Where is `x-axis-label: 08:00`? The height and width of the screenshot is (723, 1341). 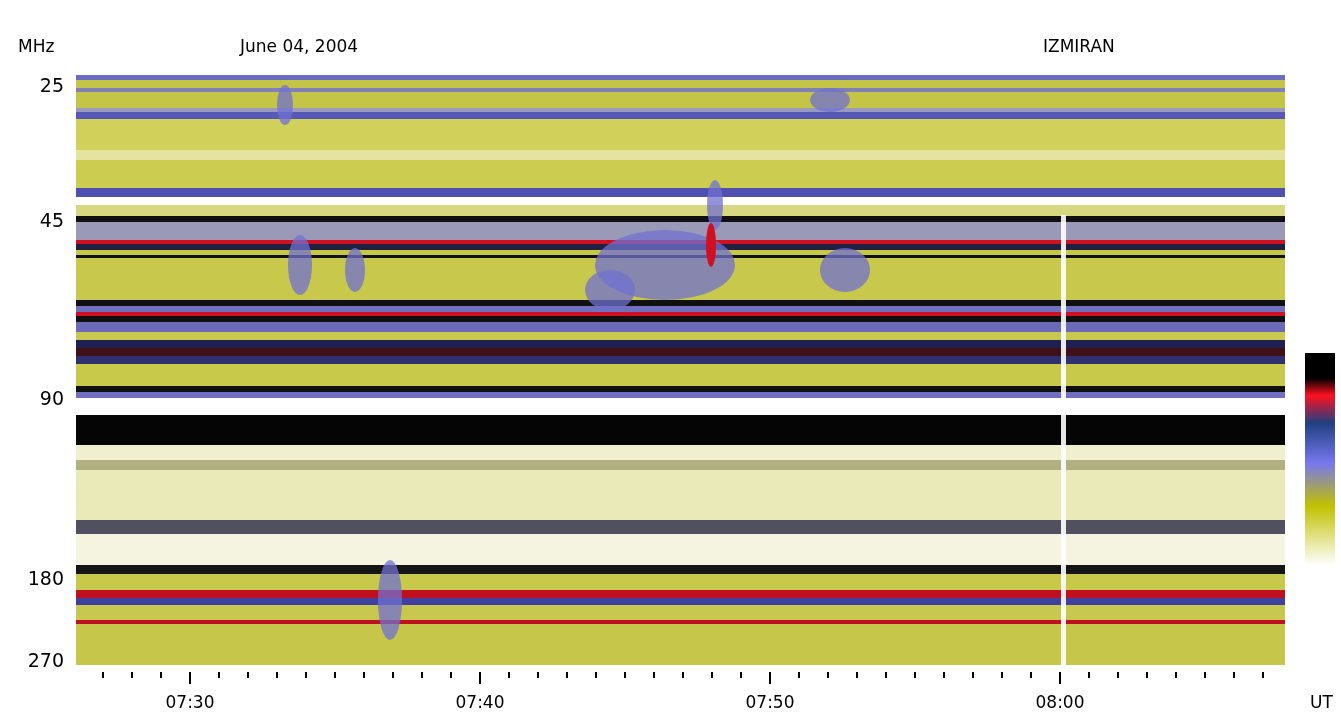 x-axis-label: 08:00 is located at coordinates (1060, 702).